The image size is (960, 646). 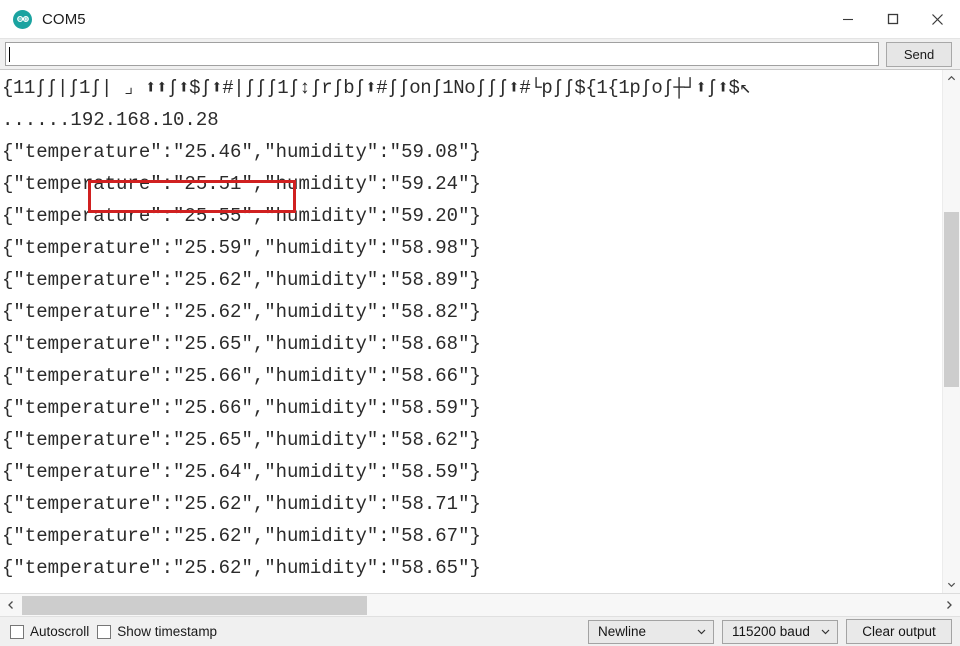 I want to click on serial-send-input, so click(x=442, y=54).